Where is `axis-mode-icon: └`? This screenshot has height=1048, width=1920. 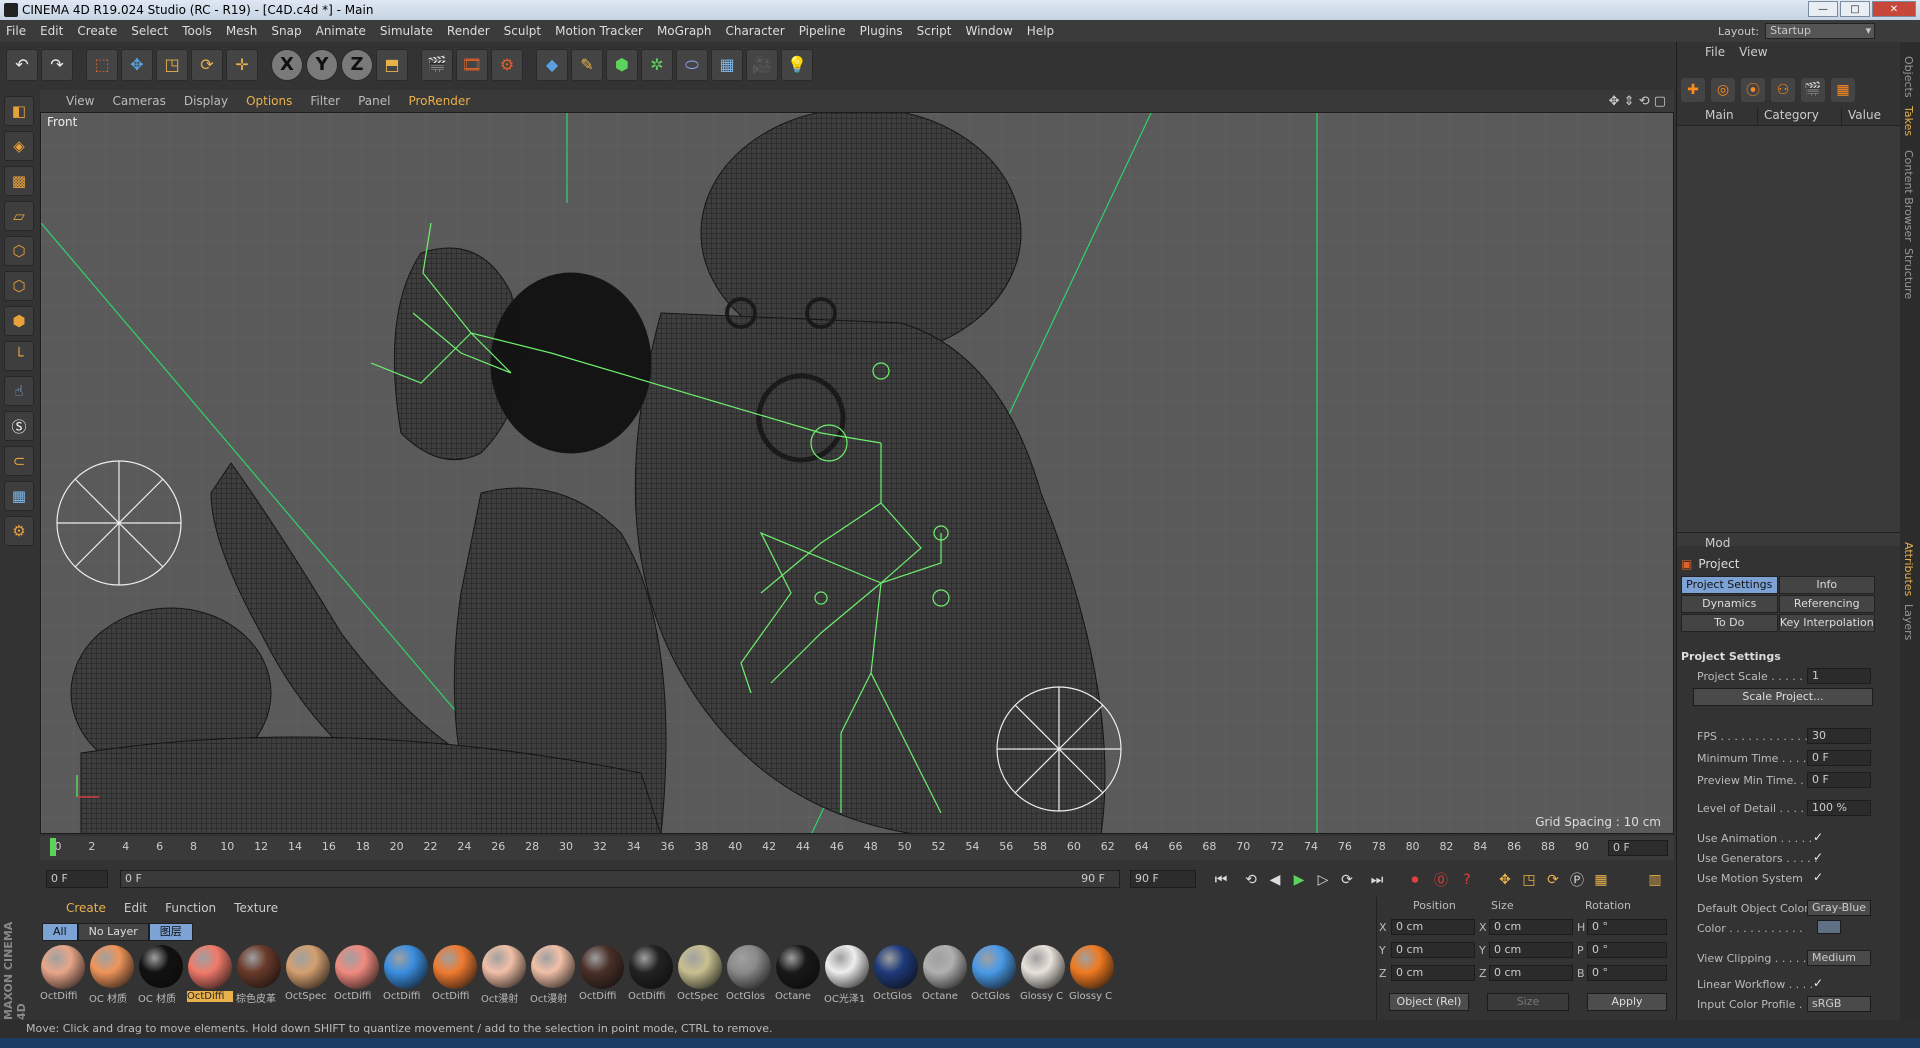 axis-mode-icon: └ is located at coordinates (19, 356).